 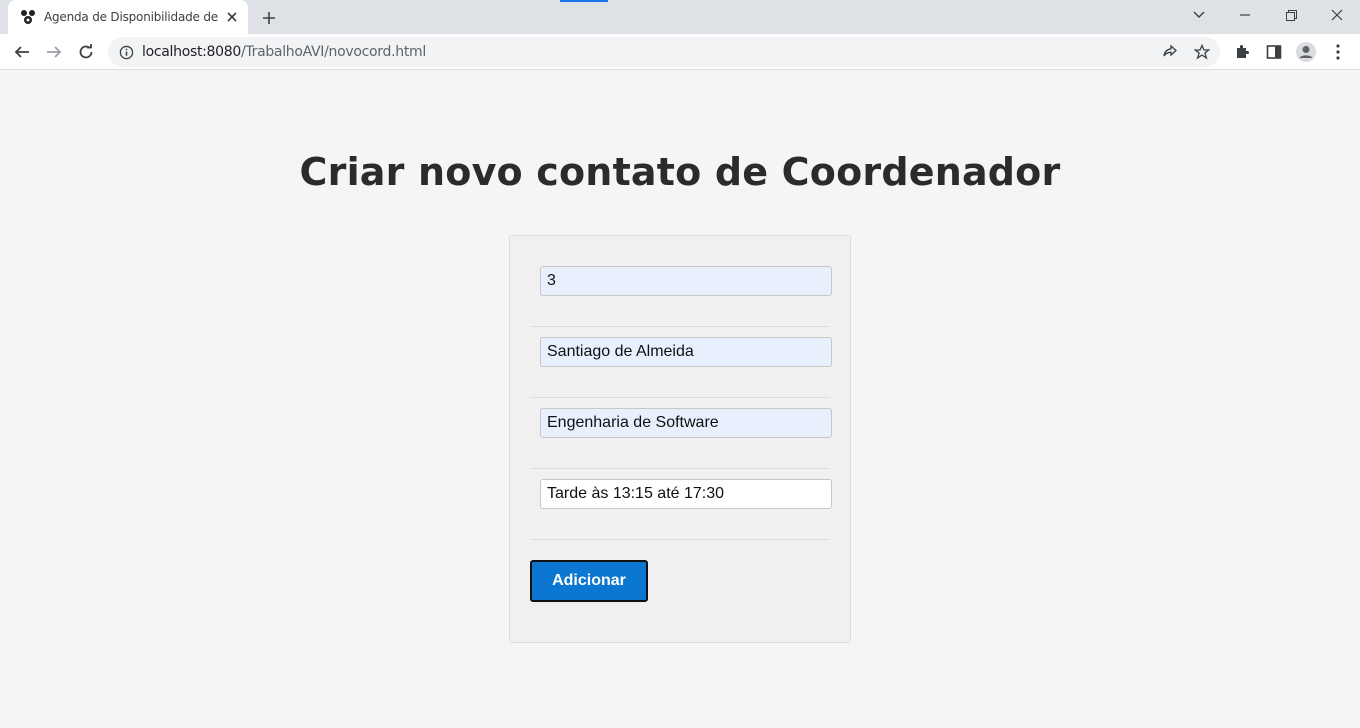 What do you see at coordinates (126, 52) in the screenshot?
I see `info-icon` at bounding box center [126, 52].